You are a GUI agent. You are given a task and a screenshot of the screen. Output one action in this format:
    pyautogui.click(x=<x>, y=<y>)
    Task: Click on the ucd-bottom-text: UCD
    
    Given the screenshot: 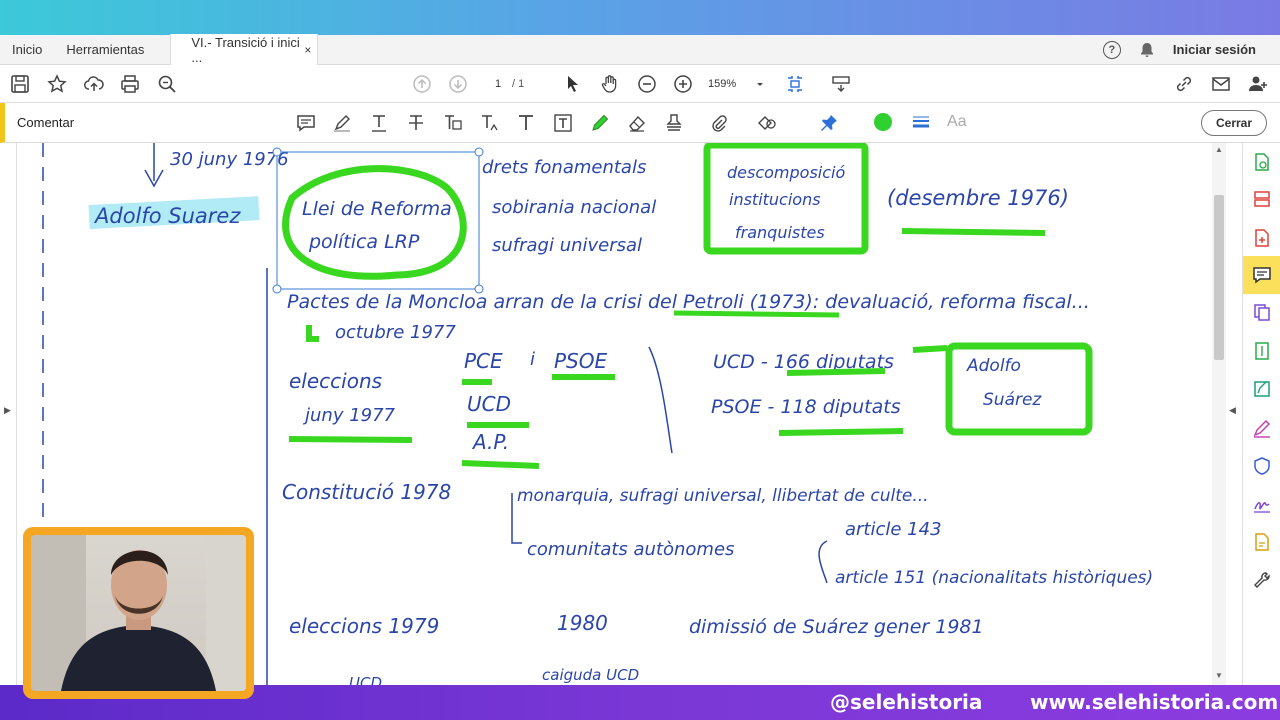 What is the action you would take?
    pyautogui.click(x=365, y=679)
    